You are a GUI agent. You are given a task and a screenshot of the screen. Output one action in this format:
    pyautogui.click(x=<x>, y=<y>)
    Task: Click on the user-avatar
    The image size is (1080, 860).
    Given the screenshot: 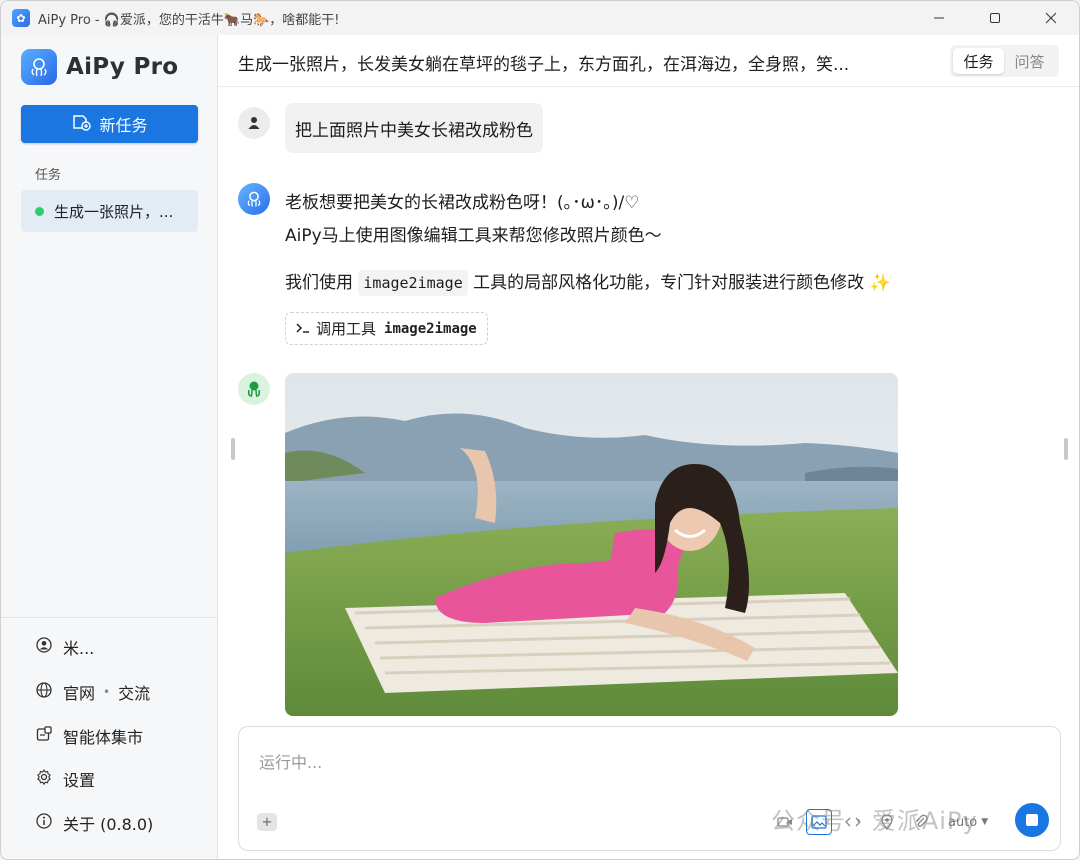 What is the action you would take?
    pyautogui.click(x=254, y=123)
    